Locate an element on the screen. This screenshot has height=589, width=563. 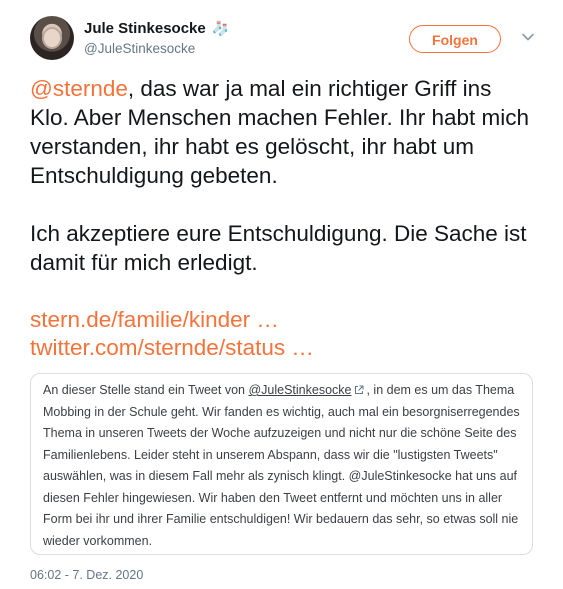
avatar is located at coordinates (52, 38).